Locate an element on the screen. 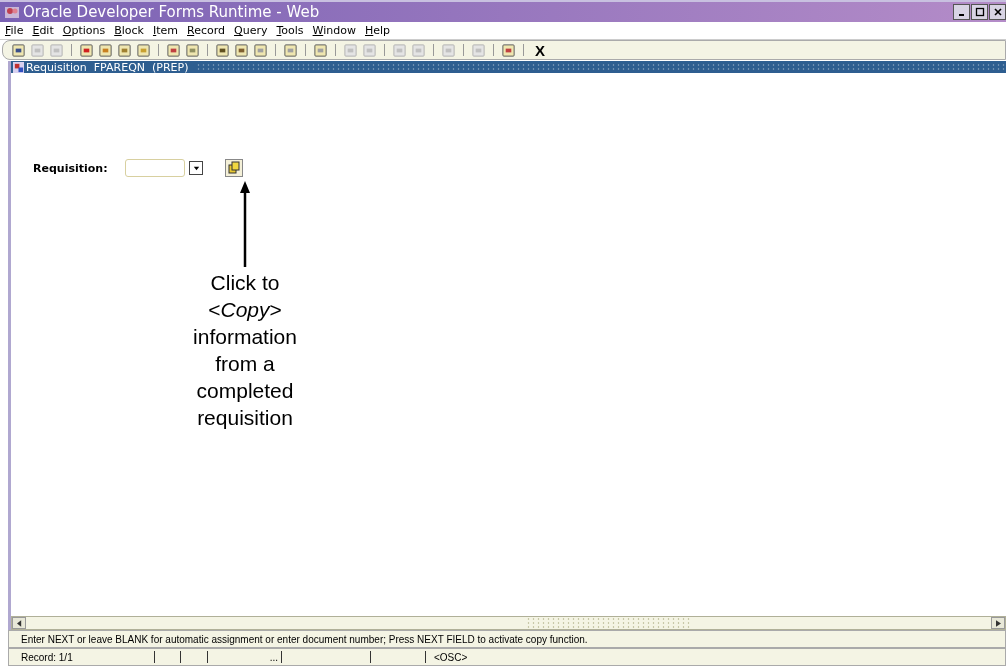 The width and height of the screenshot is (1006, 666). menu-item: Tools is located at coordinates (290, 30).